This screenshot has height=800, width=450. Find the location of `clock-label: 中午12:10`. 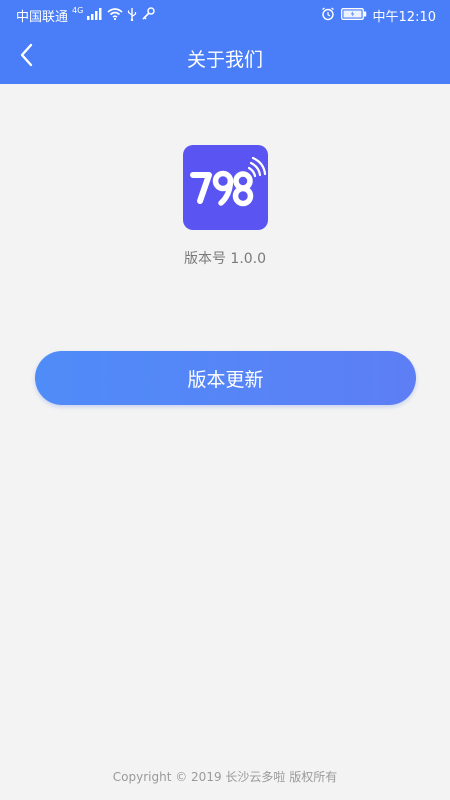

clock-label: 中午12:10 is located at coordinates (404, 17).